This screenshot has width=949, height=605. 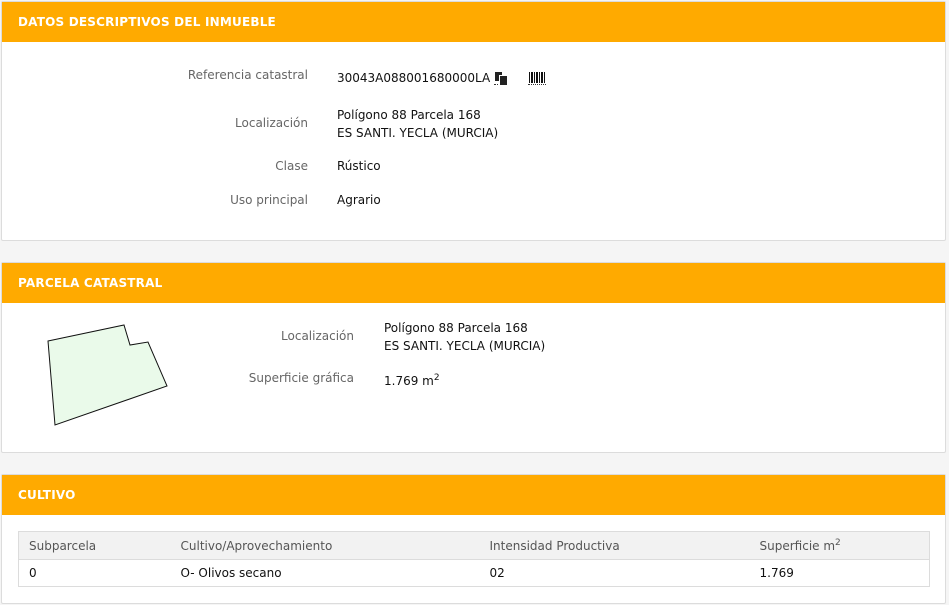 What do you see at coordinates (436, 378) in the screenshot?
I see `superficie-exp: 2` at bounding box center [436, 378].